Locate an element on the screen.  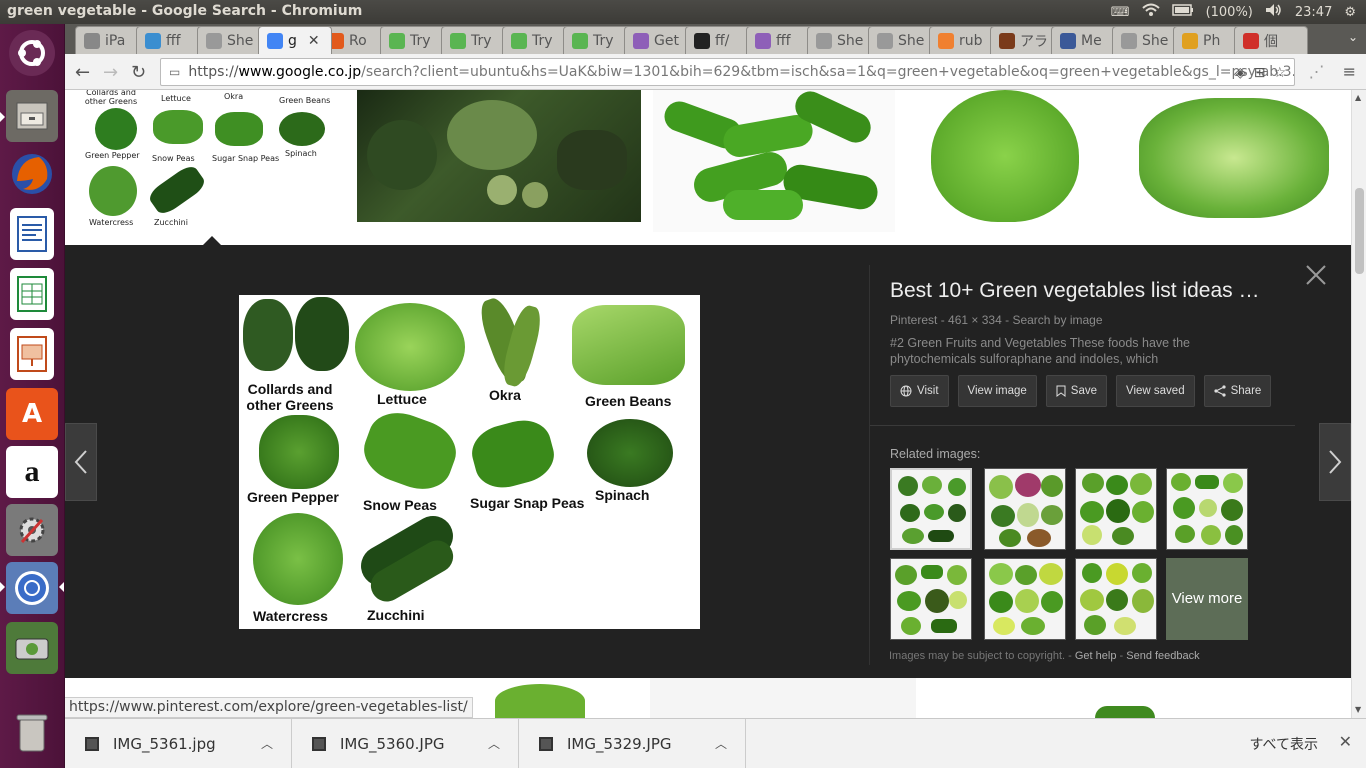
source-site: Pinterest is located at coordinates (913, 320).